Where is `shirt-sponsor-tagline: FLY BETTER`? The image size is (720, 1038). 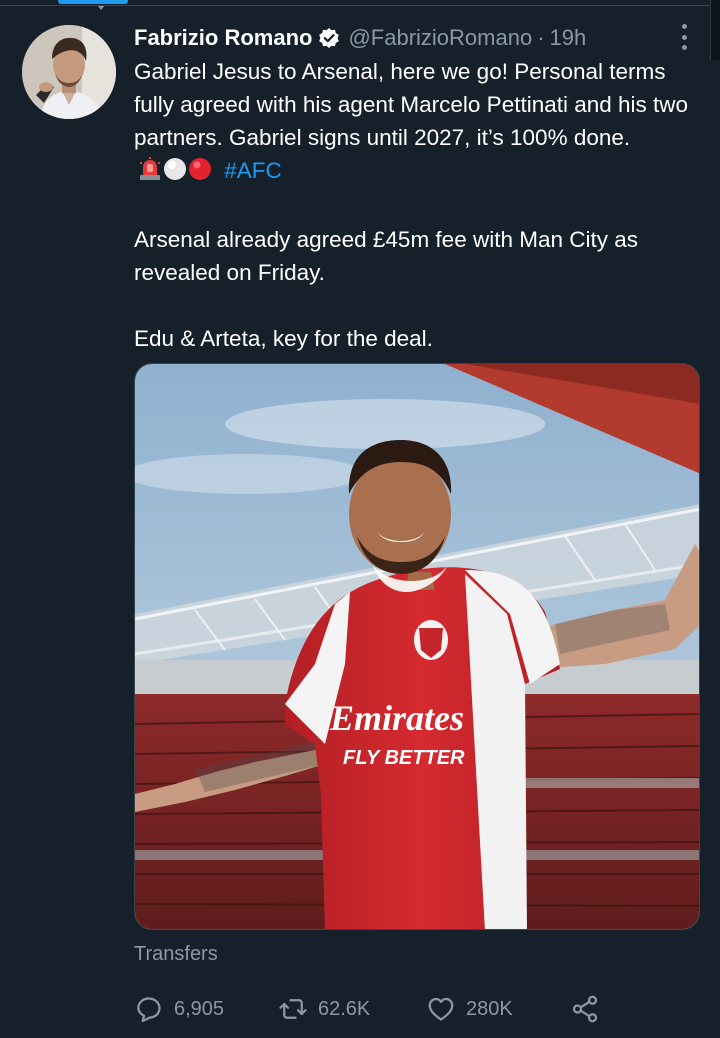 shirt-sponsor-tagline: FLY BETTER is located at coordinates (404, 758).